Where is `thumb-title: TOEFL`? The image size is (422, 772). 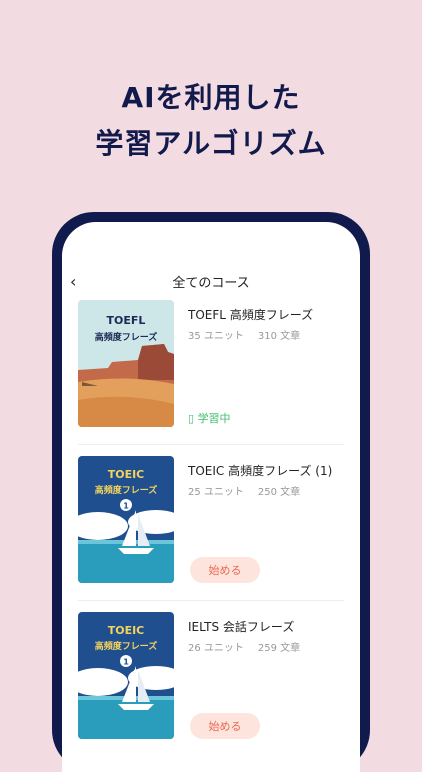 thumb-title: TOEFL is located at coordinates (126, 320).